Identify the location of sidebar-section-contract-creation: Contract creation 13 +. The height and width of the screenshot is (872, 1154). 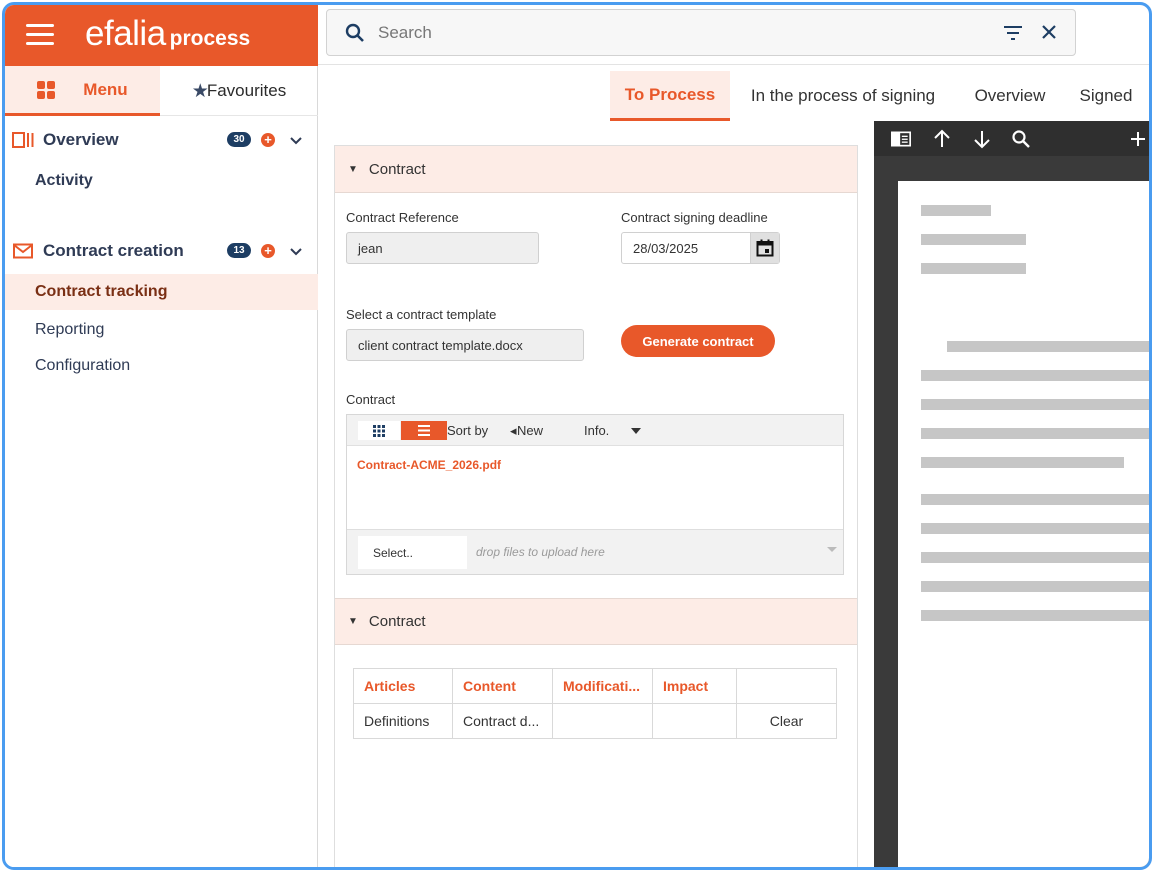
(161, 251).